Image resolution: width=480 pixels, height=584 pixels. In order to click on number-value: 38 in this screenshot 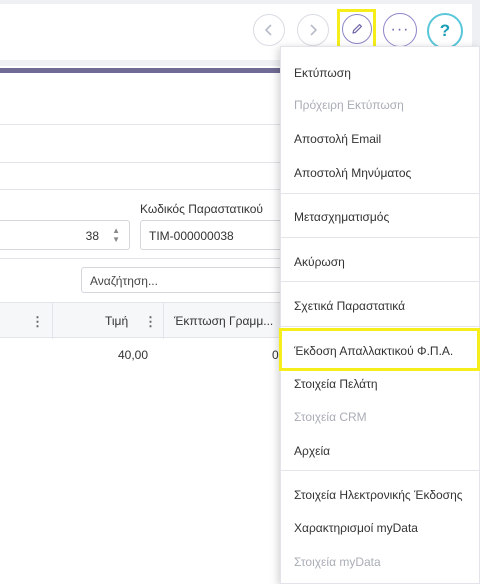, I will do `click(92, 236)`.